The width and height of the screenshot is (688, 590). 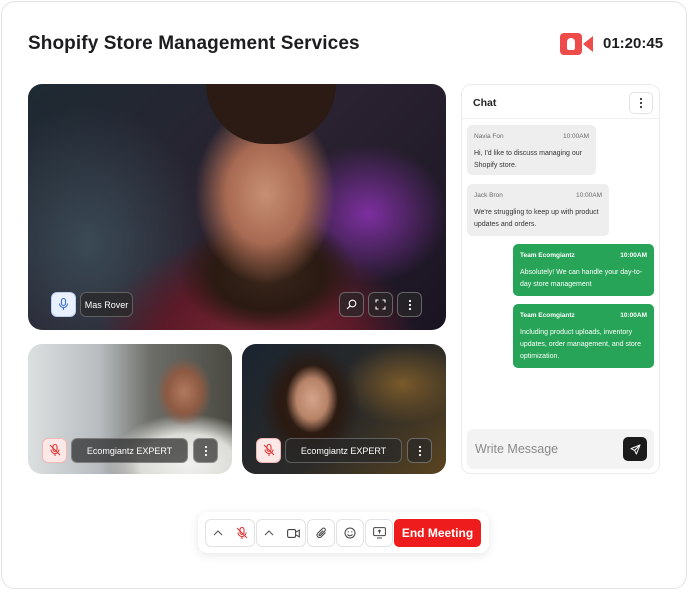 What do you see at coordinates (489, 136) in the screenshot?
I see `message-sender: Navia Fon` at bounding box center [489, 136].